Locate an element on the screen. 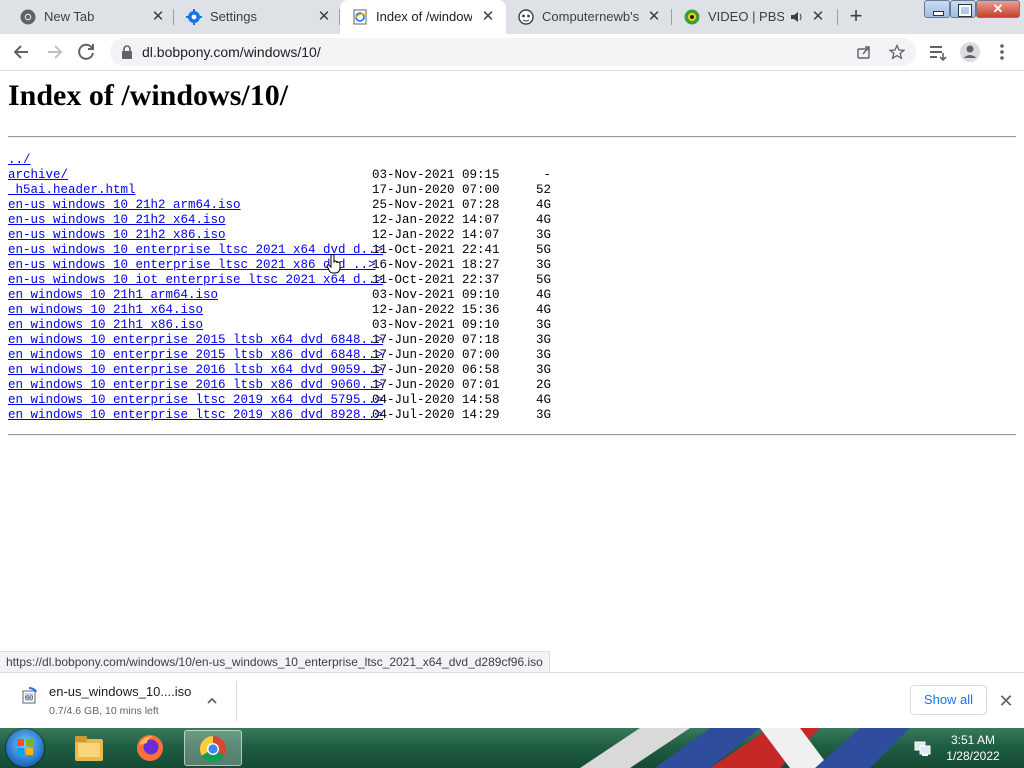  pbs-icon is located at coordinates (692, 17).